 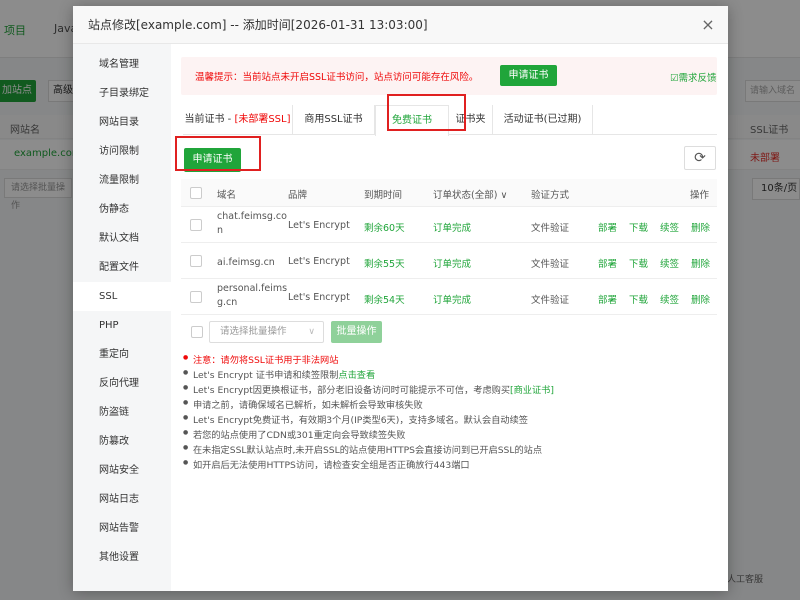 What do you see at coordinates (253, 331) in the screenshot?
I see `batch-select-label: 请选择批量操作` at bounding box center [253, 331].